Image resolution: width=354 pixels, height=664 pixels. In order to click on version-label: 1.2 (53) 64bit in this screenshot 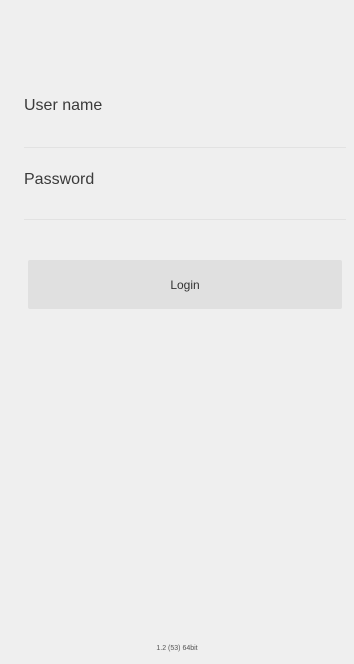, I will do `click(177, 648)`.